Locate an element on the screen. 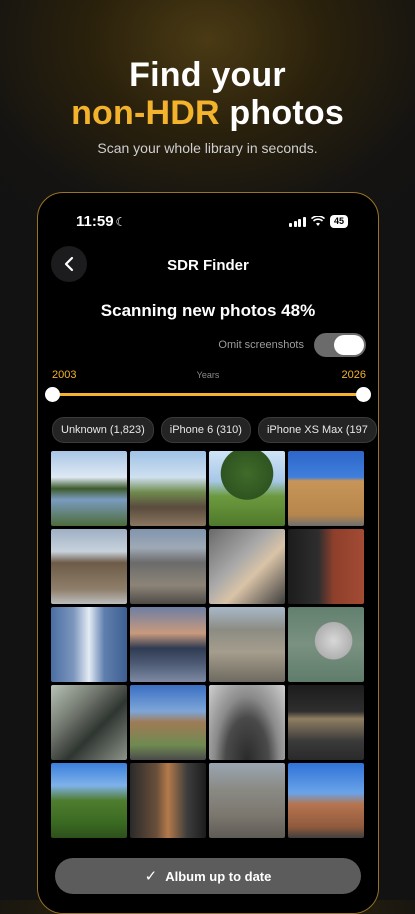 Image resolution: width=415 pixels, height=914 pixels. filter-chip-unknown: Unknown (1,823) is located at coordinates (103, 430).